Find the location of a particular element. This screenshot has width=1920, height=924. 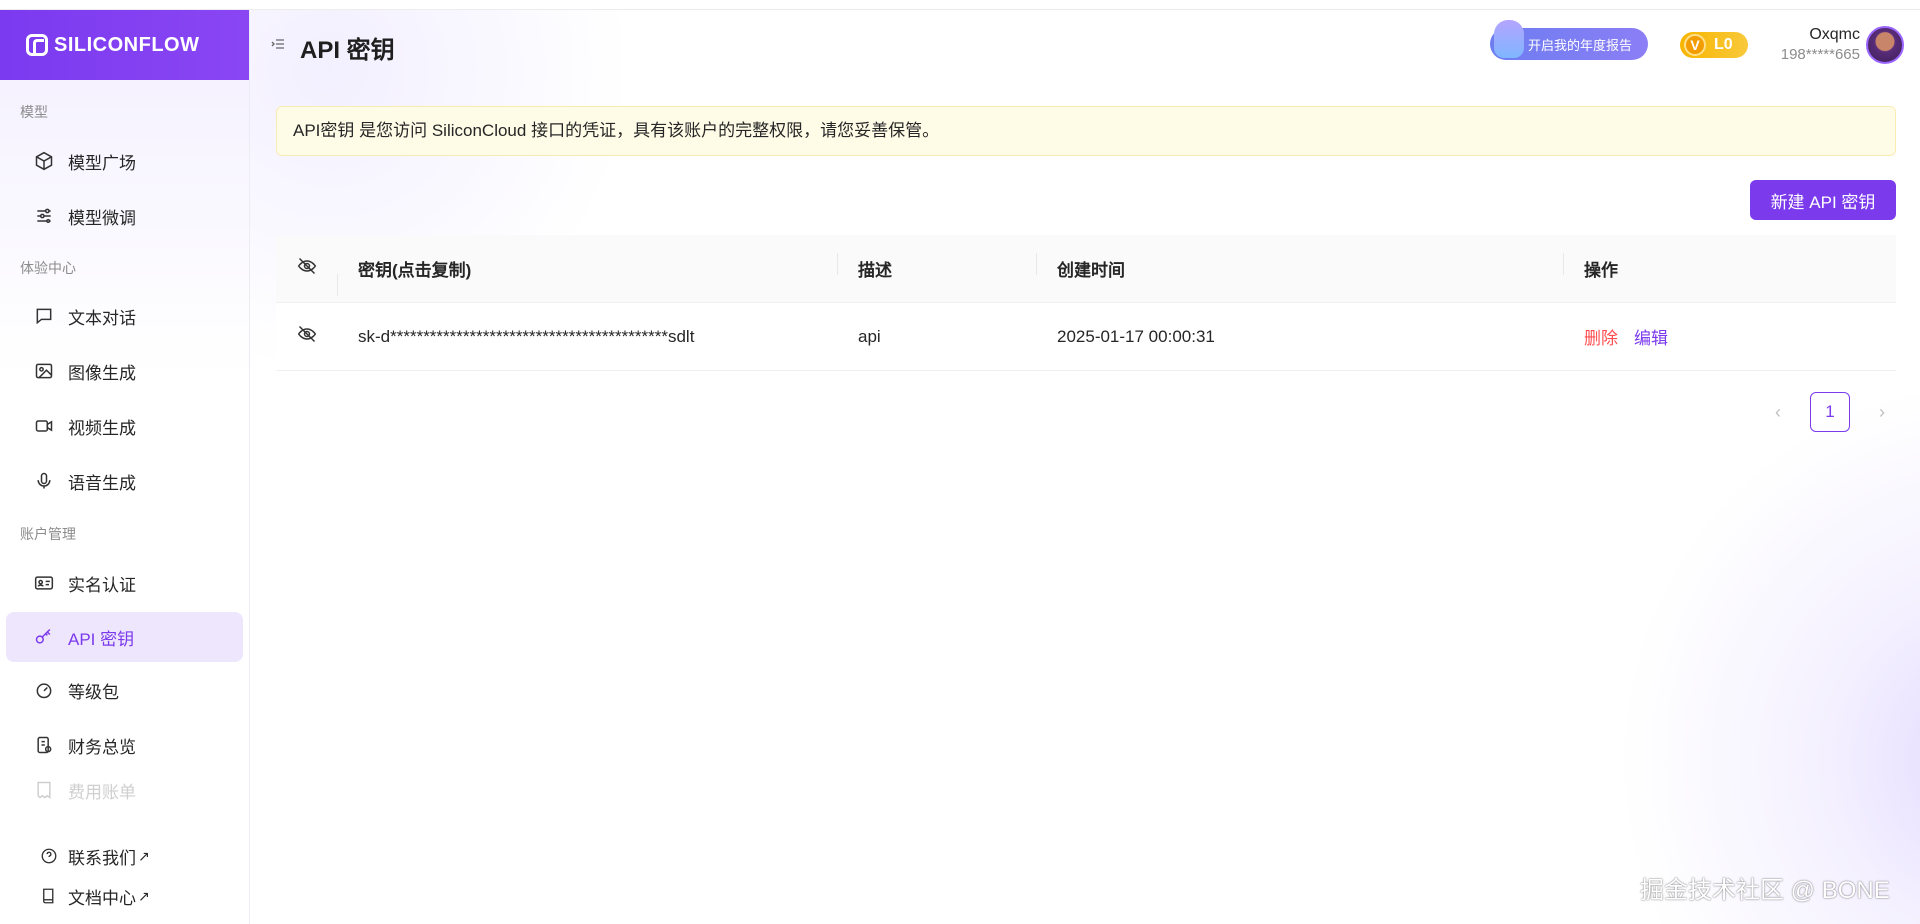

header-key: 密钥(点击复制) is located at coordinates (588, 268).